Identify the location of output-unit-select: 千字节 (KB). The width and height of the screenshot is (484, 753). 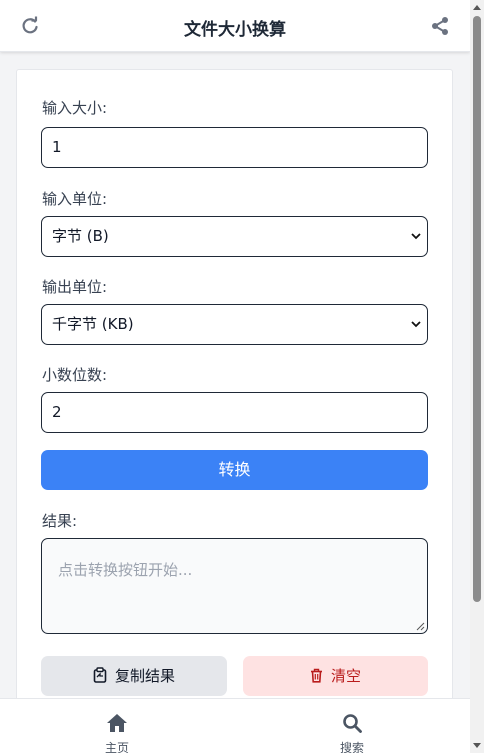
(234, 324).